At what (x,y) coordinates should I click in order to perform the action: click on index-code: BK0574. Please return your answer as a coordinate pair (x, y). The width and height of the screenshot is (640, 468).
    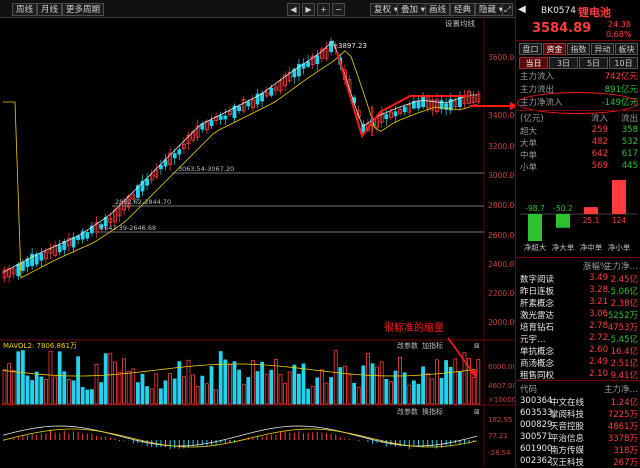
    Looking at the image, I should click on (558, 11).